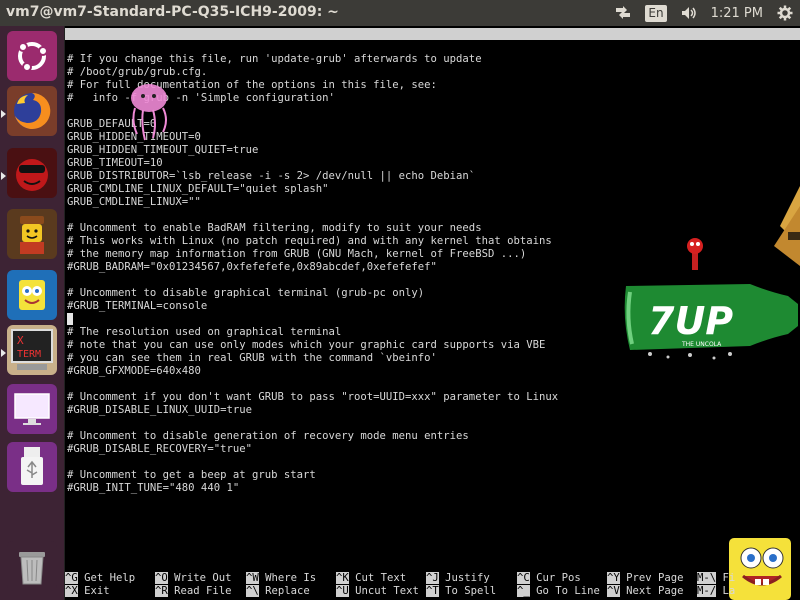  Describe the element at coordinates (787, 226) in the screenshot. I see `ship-sticker-icon` at that location.